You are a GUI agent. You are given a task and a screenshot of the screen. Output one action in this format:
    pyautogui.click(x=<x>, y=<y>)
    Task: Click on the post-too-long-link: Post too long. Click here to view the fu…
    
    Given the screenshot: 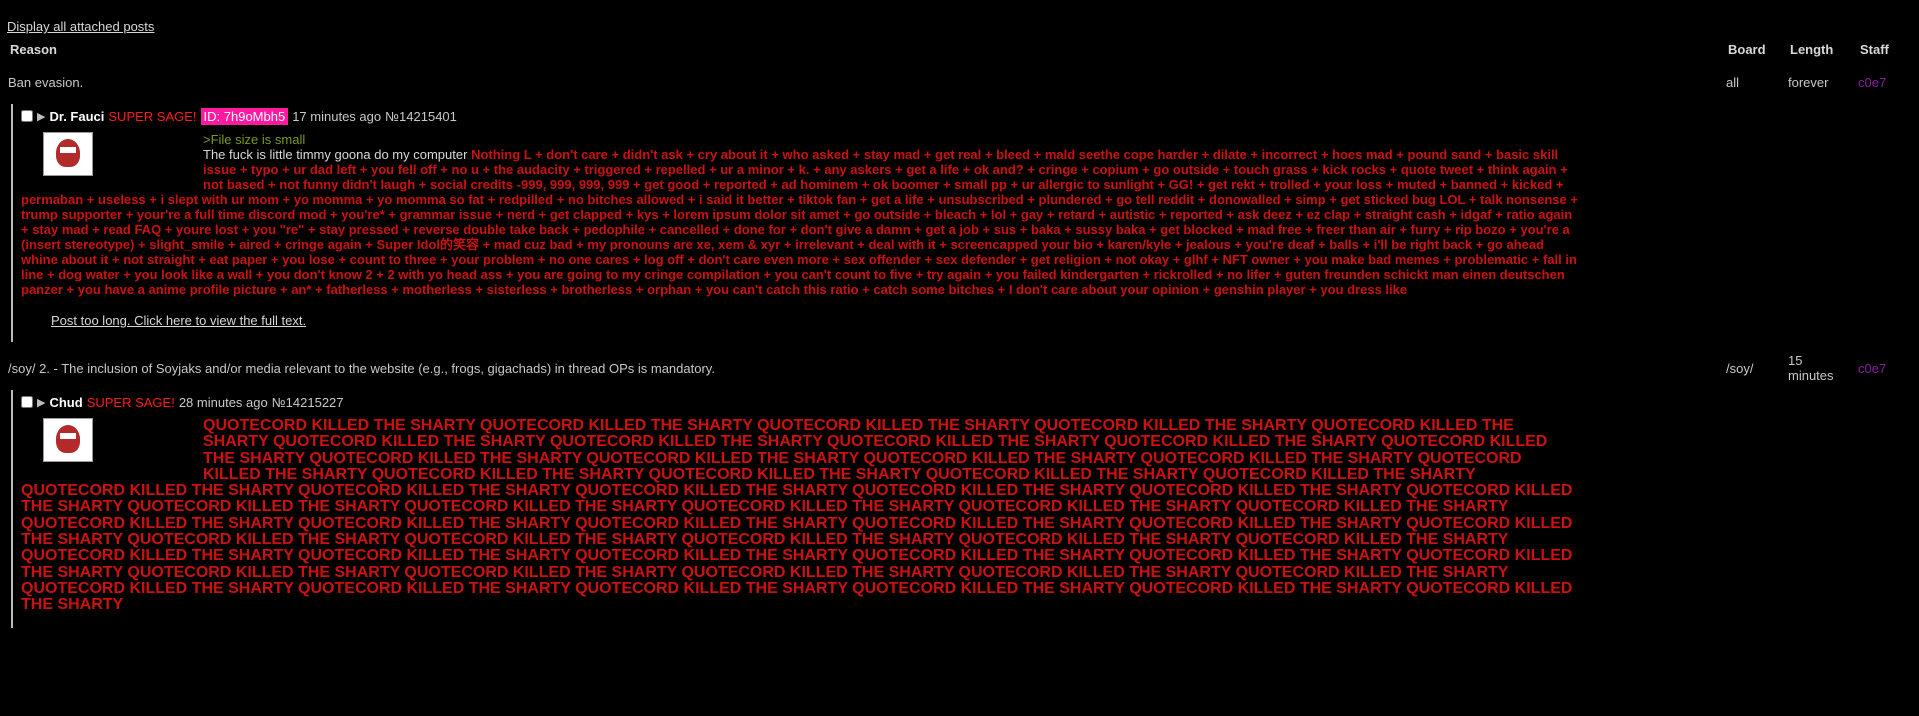 What is the action you would take?
    pyautogui.click(x=816, y=320)
    